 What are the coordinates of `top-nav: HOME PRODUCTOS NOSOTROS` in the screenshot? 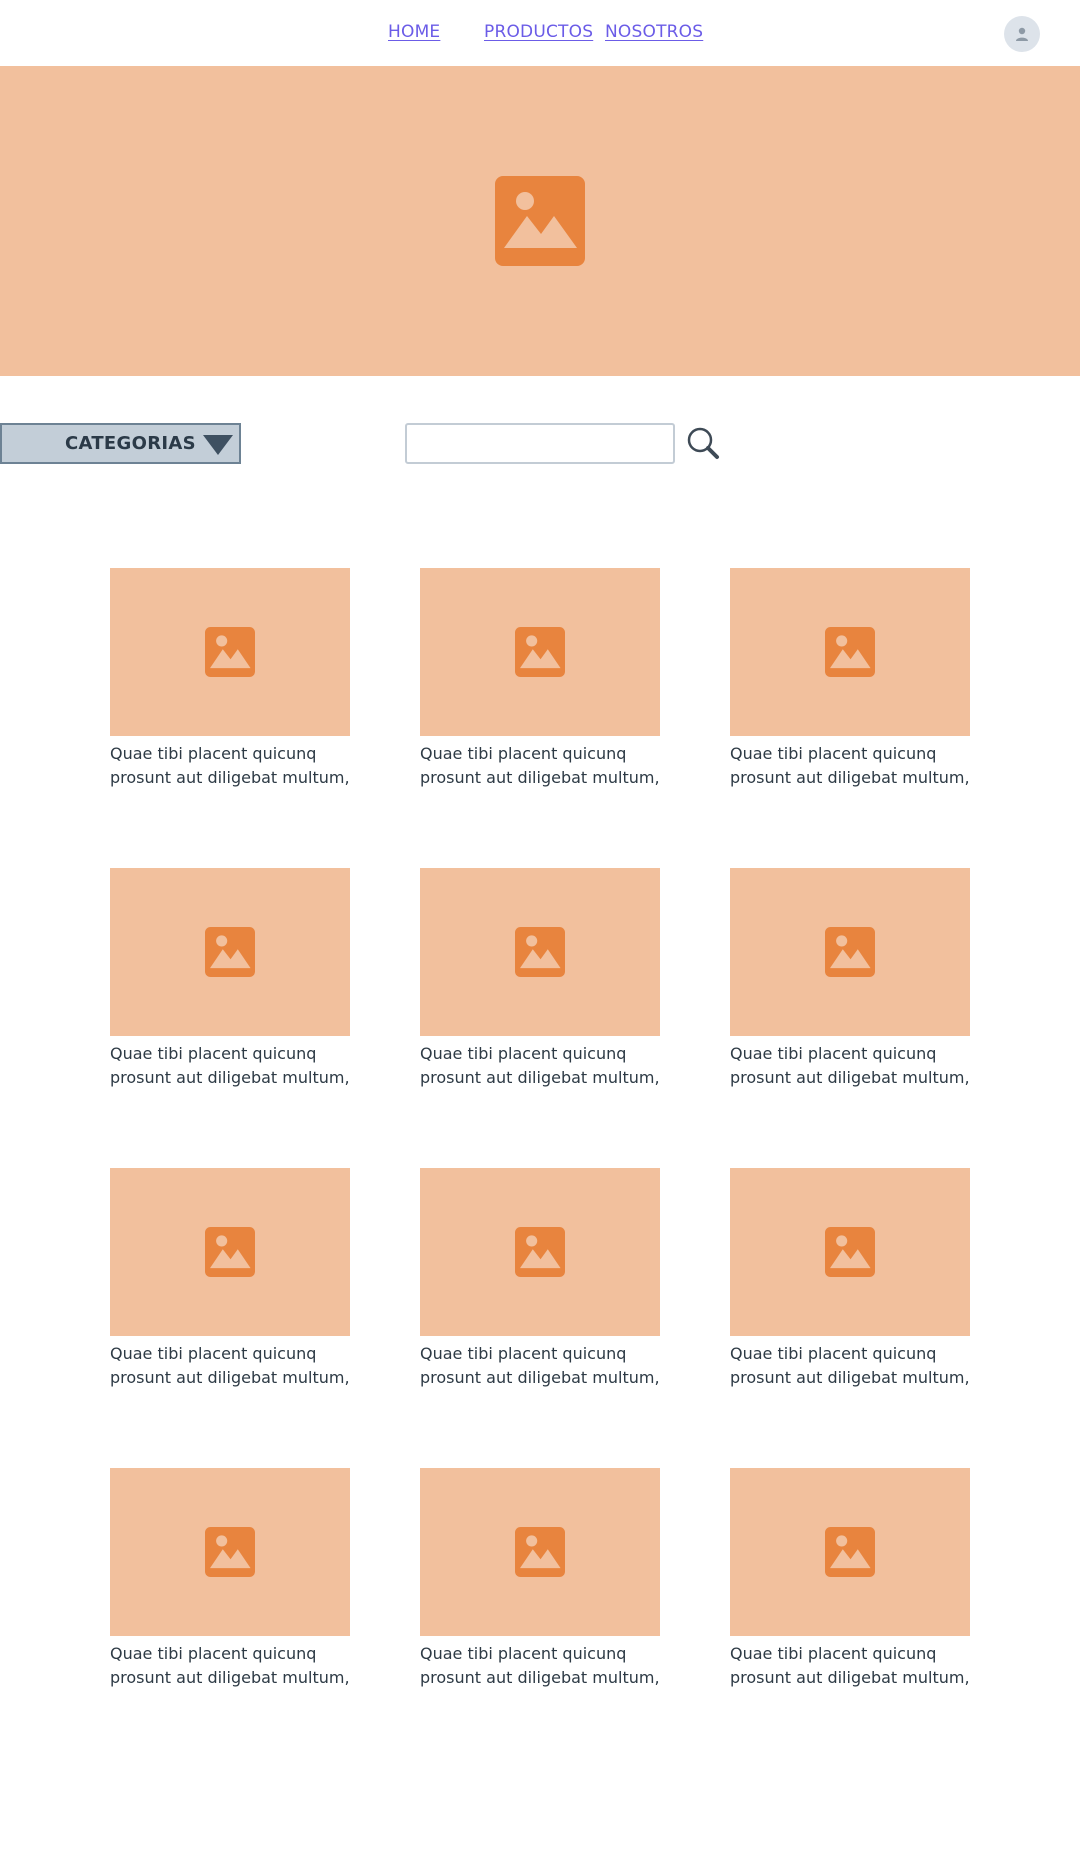 It's located at (540, 33).